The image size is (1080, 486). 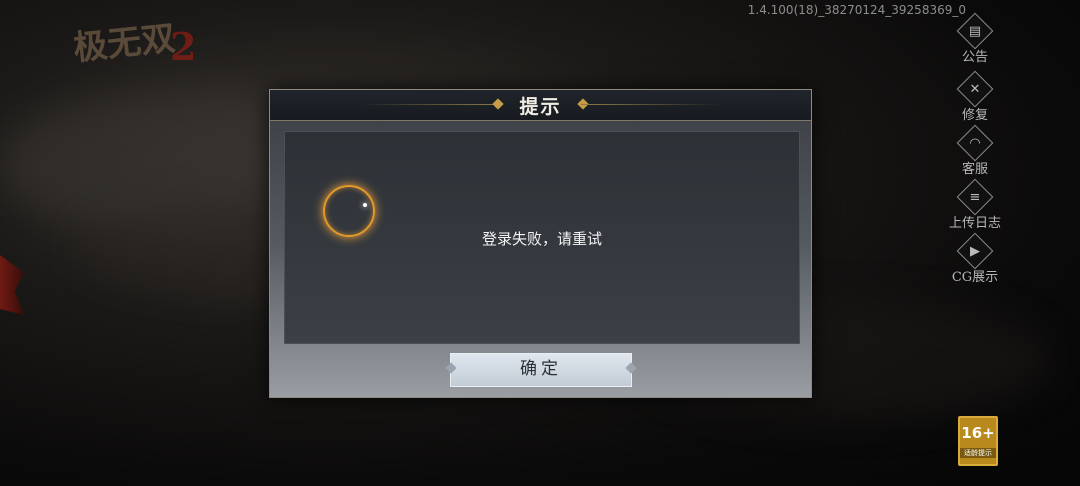 I want to click on confirm-button: 确定, so click(x=541, y=370).